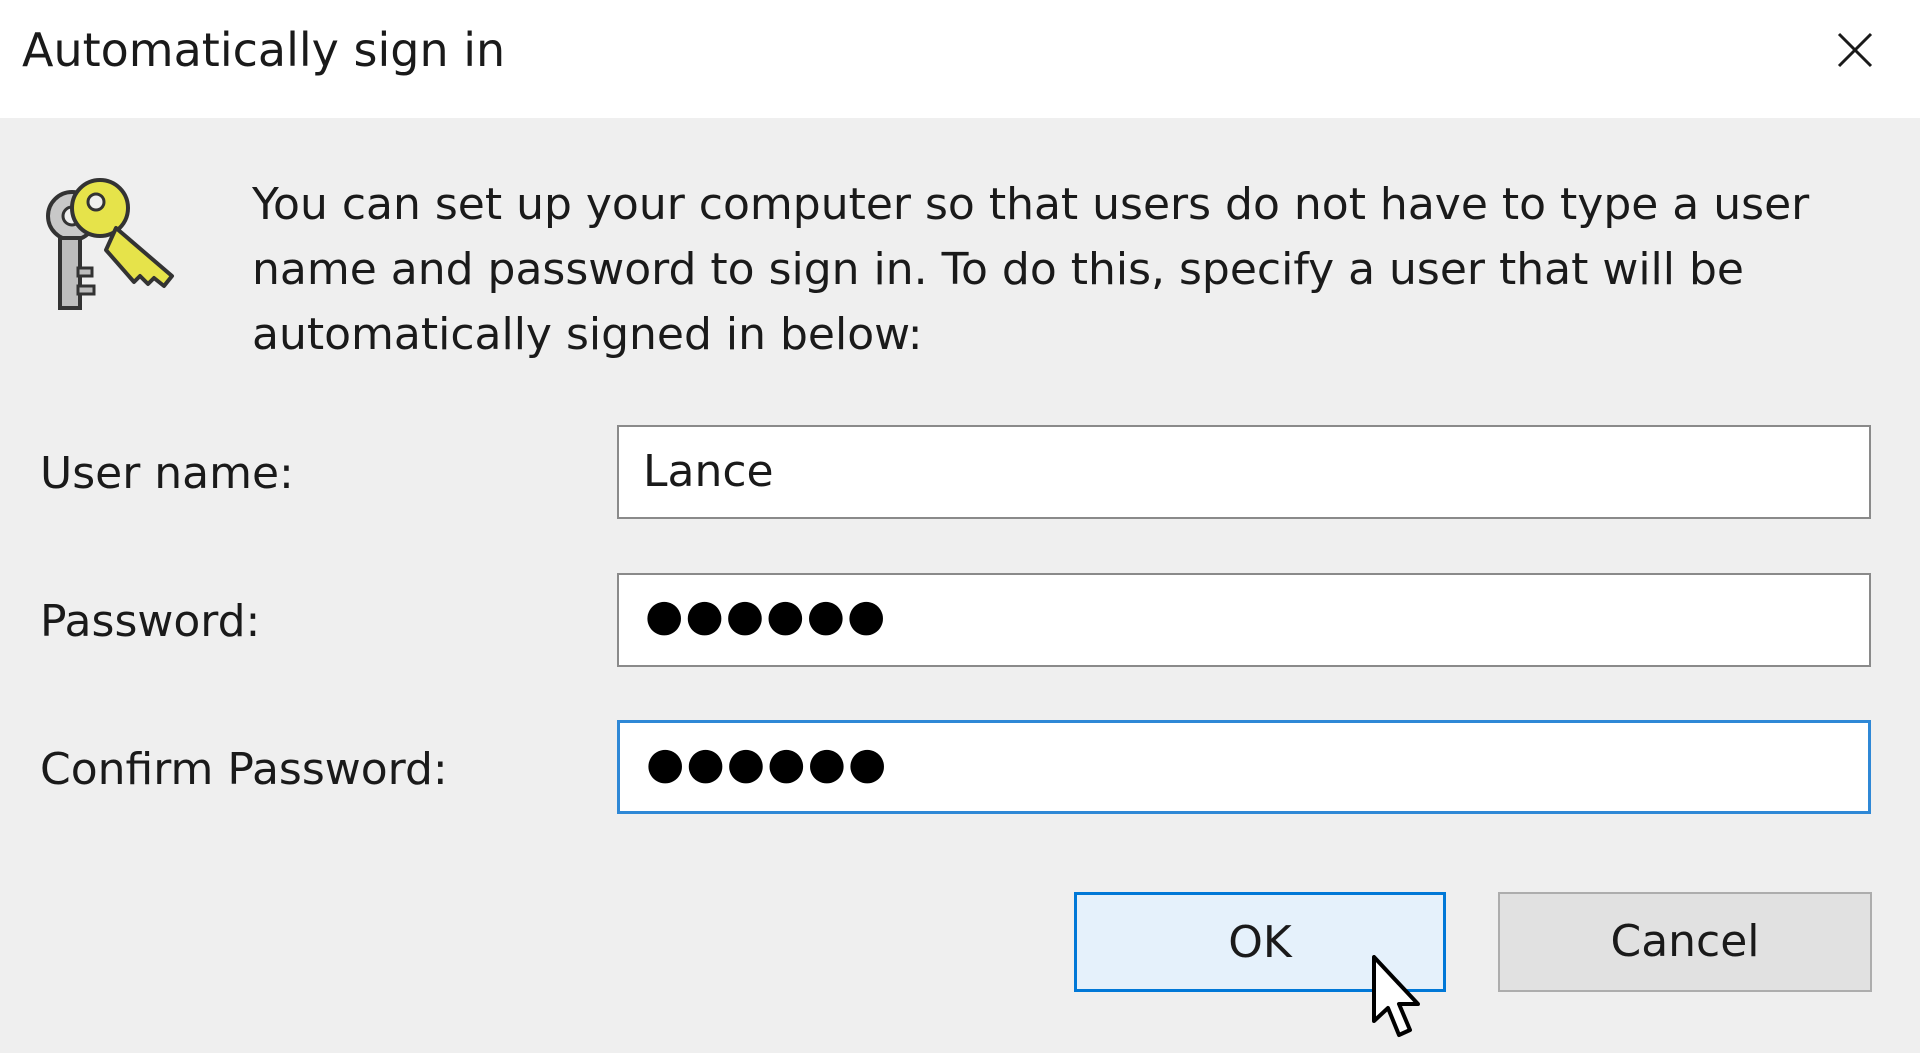  Describe the element at coordinates (150, 621) in the screenshot. I see `password-label: Password:` at that location.